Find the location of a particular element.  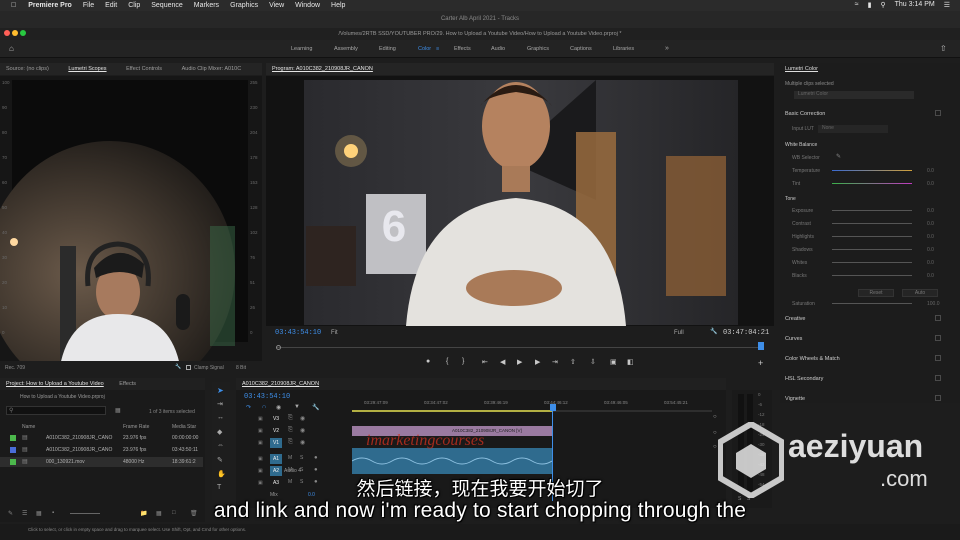

program-title: Program: A010C382_210908JR_CANON is located at coordinates (322, 69).